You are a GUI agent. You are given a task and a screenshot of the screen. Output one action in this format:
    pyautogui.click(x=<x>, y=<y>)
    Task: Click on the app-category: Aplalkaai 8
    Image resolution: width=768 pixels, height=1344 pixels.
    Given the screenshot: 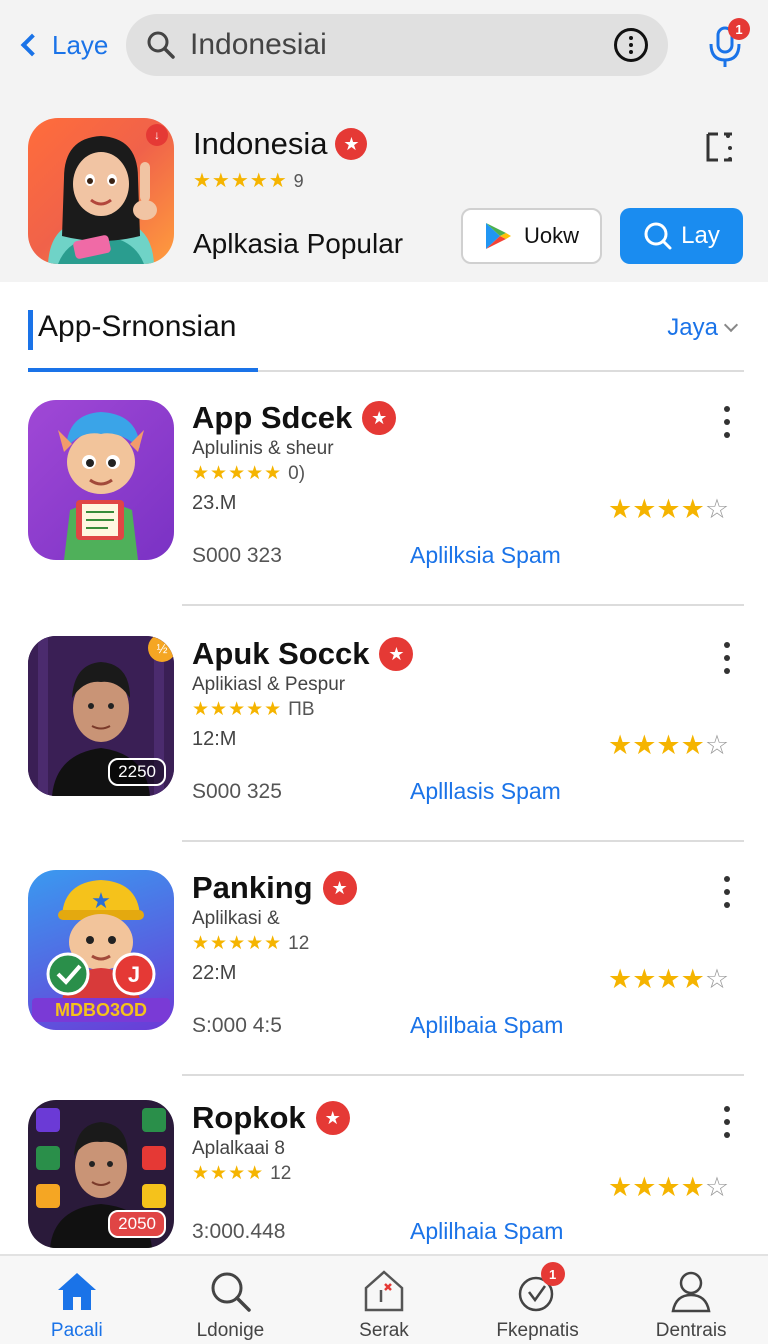 What is the action you would take?
    pyautogui.click(x=238, y=1148)
    